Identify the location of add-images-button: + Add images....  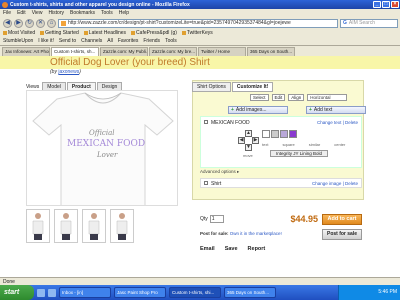
(258, 110).